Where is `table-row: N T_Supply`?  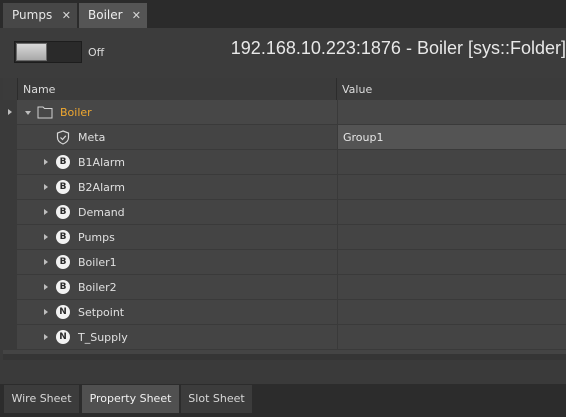
table-row: N T_Supply is located at coordinates (284, 337).